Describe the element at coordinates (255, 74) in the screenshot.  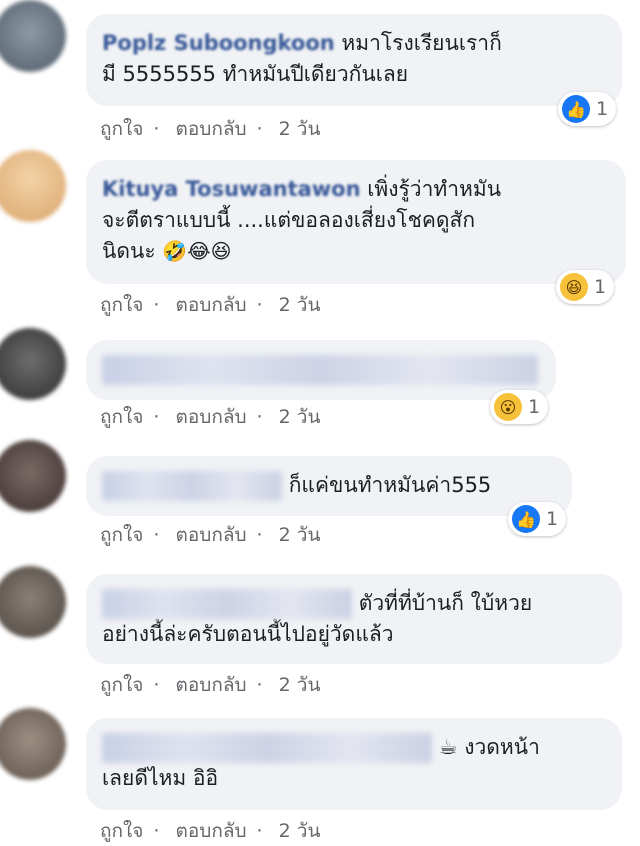
I see `comment-text: มี 5555555 ทำหมันปีเดียวกันเลย` at that location.